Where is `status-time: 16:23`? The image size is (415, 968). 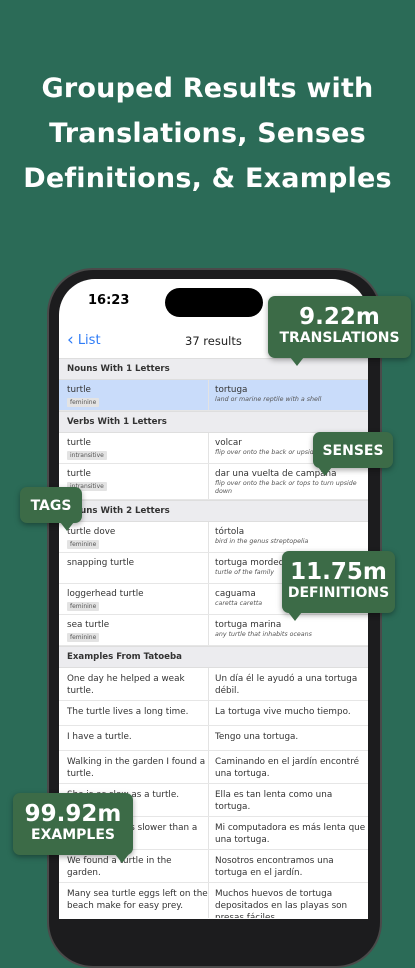 status-time: 16:23 is located at coordinates (109, 300).